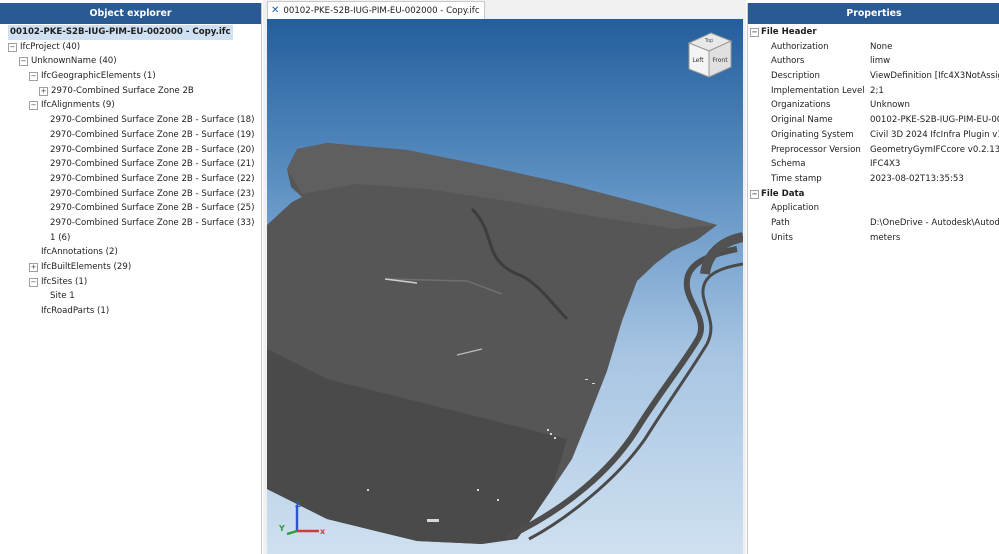 This screenshot has height=554, width=999. What do you see at coordinates (130, 282) in the screenshot?
I see `tree-node: − IfcSites (1)` at bounding box center [130, 282].